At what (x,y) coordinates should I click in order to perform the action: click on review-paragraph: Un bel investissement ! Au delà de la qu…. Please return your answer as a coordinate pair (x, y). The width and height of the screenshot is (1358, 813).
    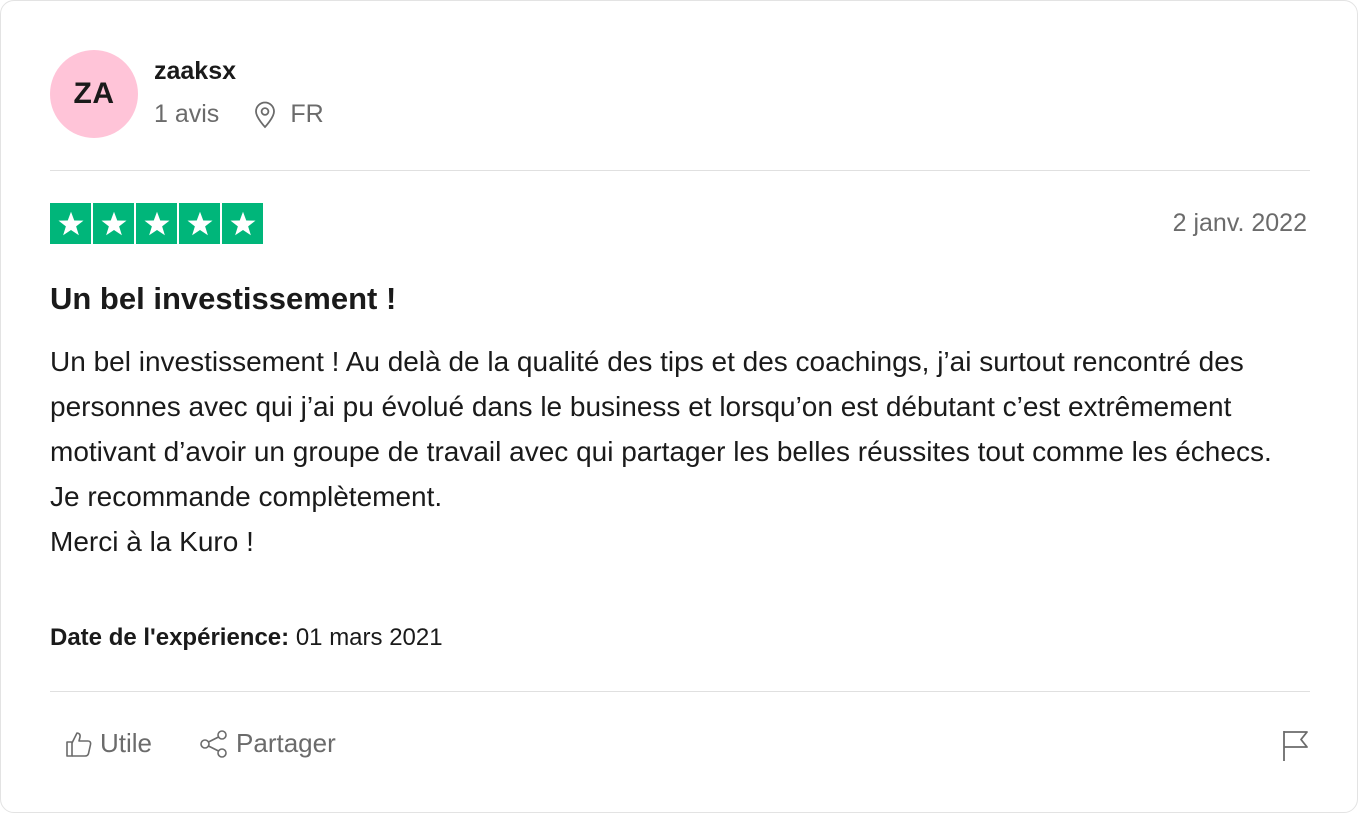
    Looking at the image, I should click on (661, 406).